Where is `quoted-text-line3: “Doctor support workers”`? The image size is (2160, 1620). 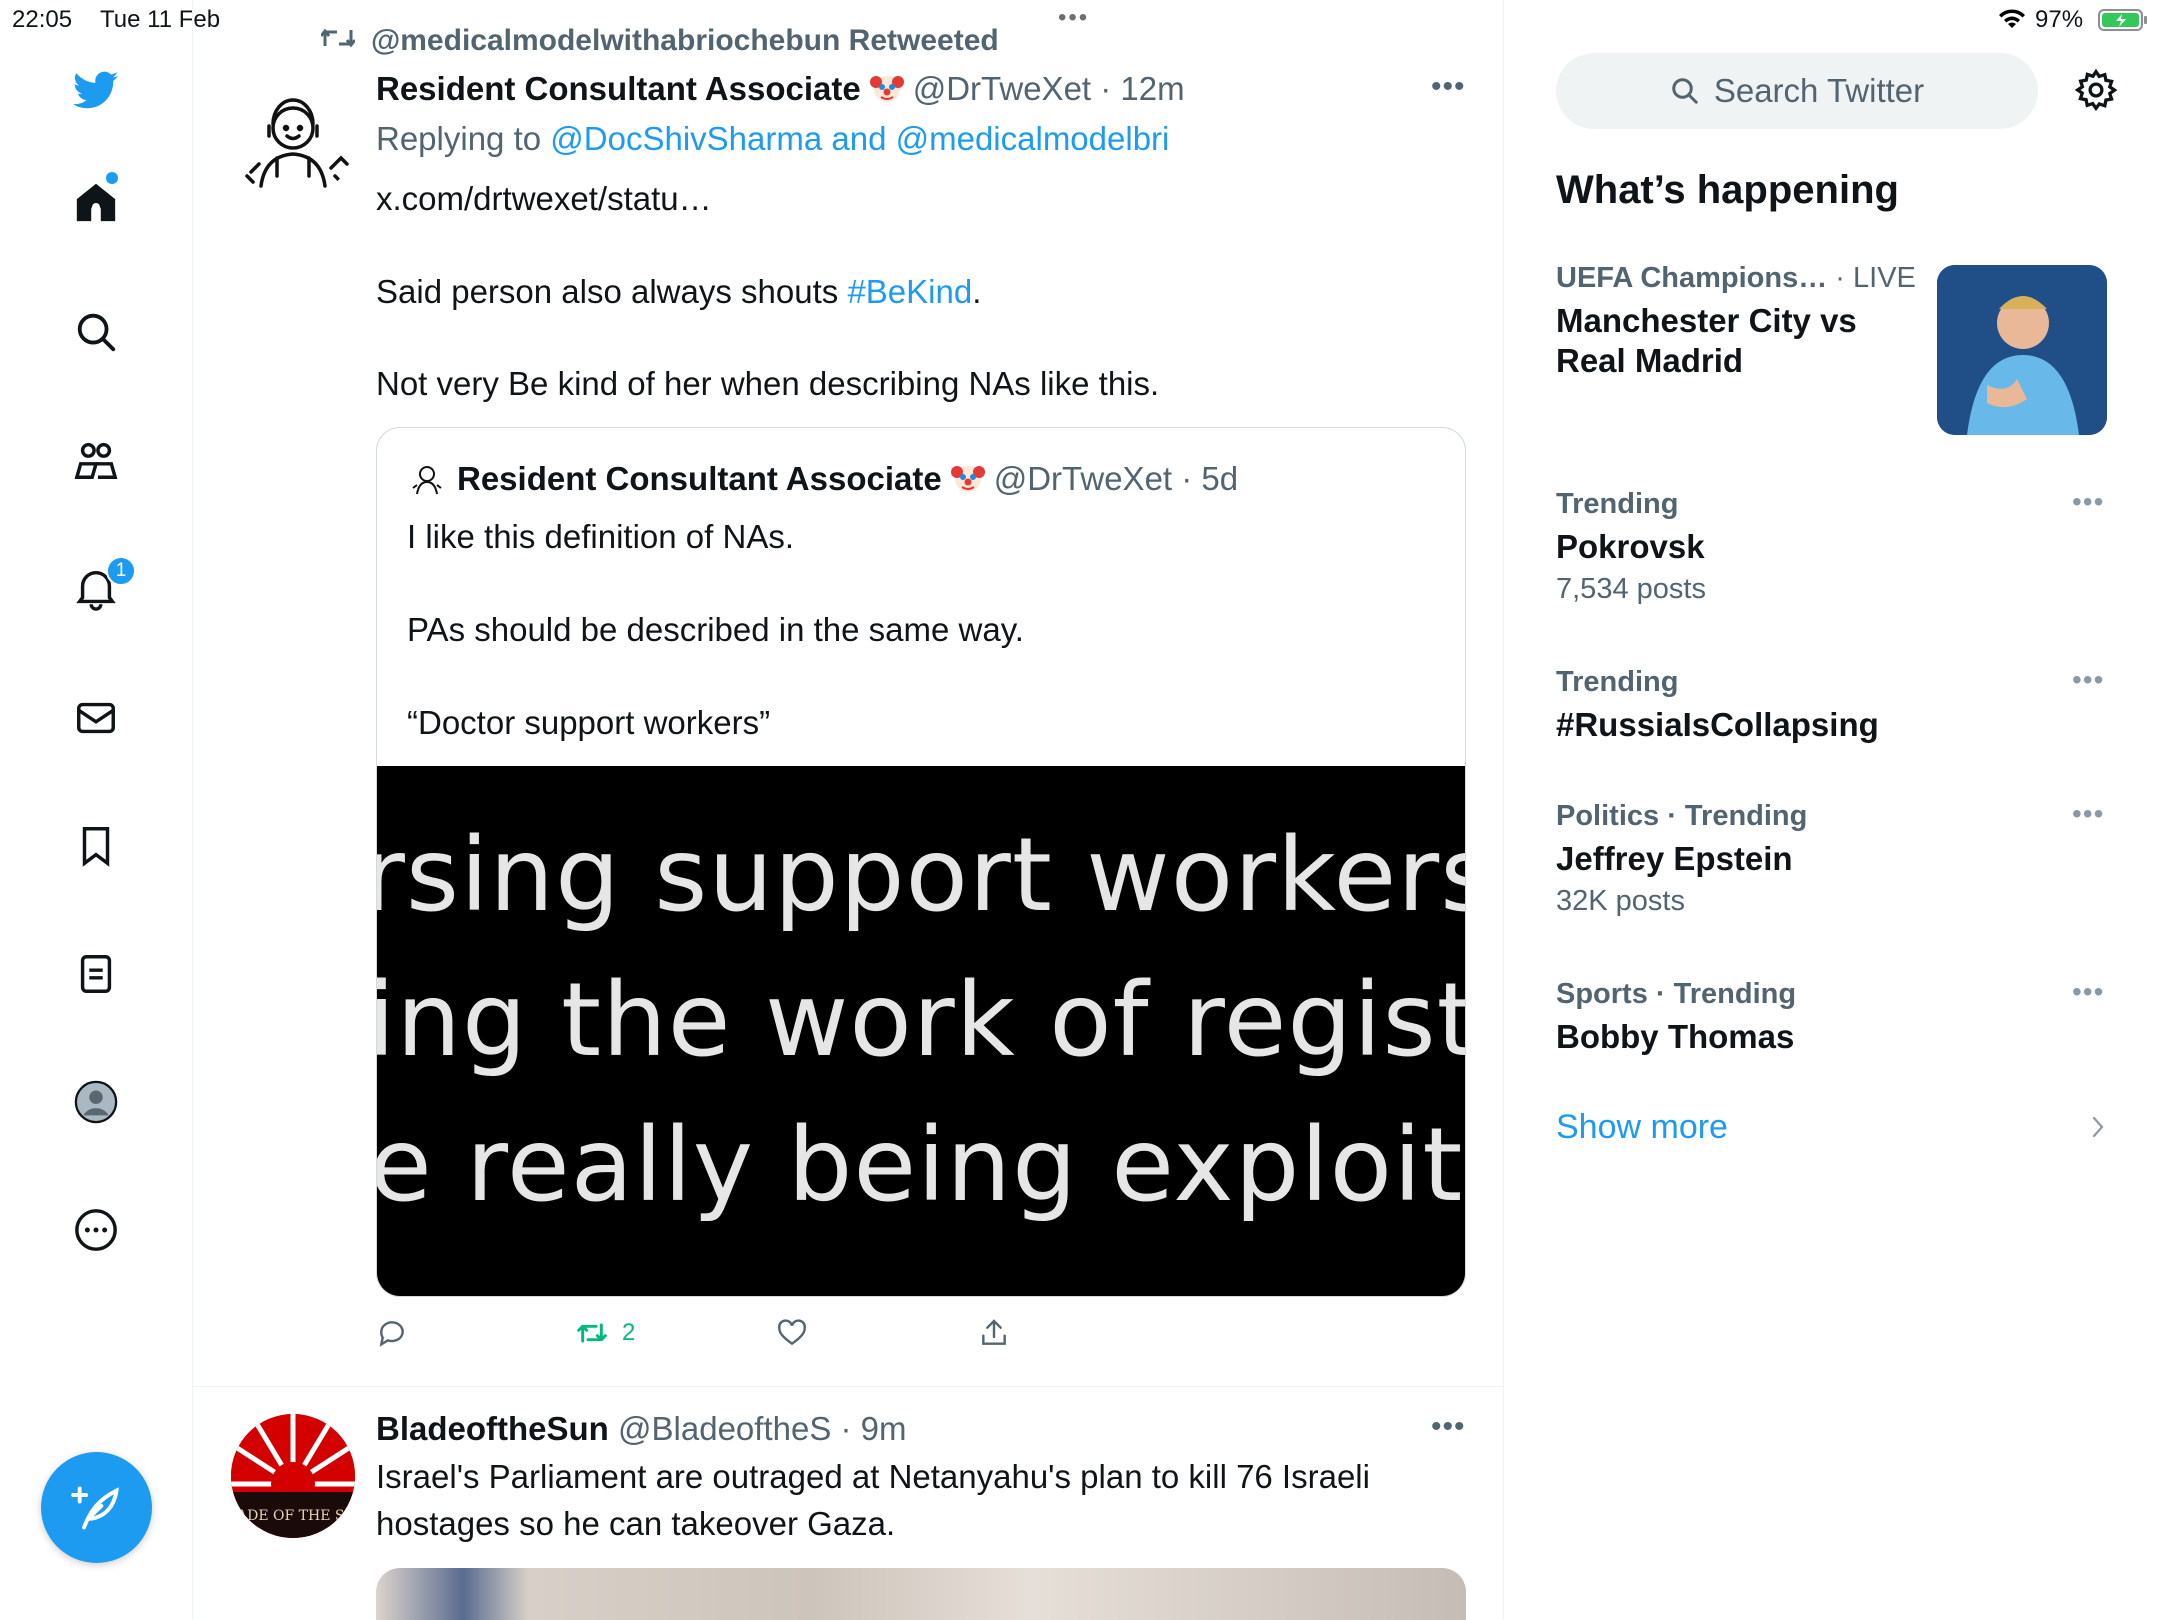
quoted-text-line3: “Doctor support workers” is located at coordinates (589, 722).